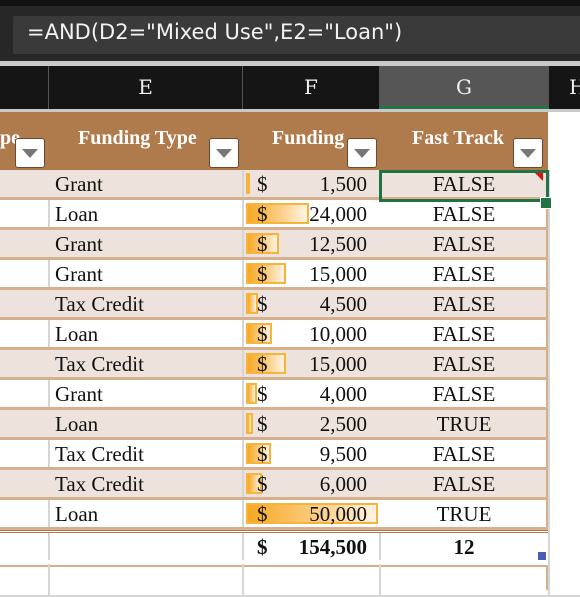  What do you see at coordinates (464, 546) in the screenshot?
I see `total-fast-track: 12` at bounding box center [464, 546].